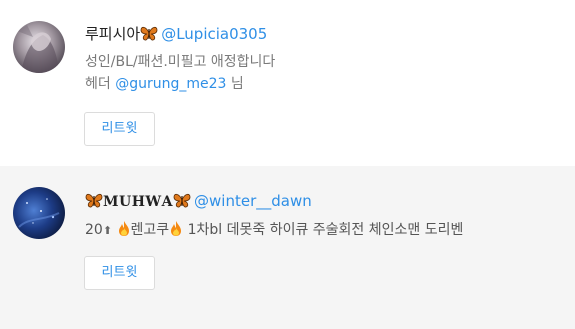  I want to click on bio: 20⬆ 렌고쿠 1차bl 데못죽 하이큐 주술회전 체인소맨 도리벤, so click(320, 230).